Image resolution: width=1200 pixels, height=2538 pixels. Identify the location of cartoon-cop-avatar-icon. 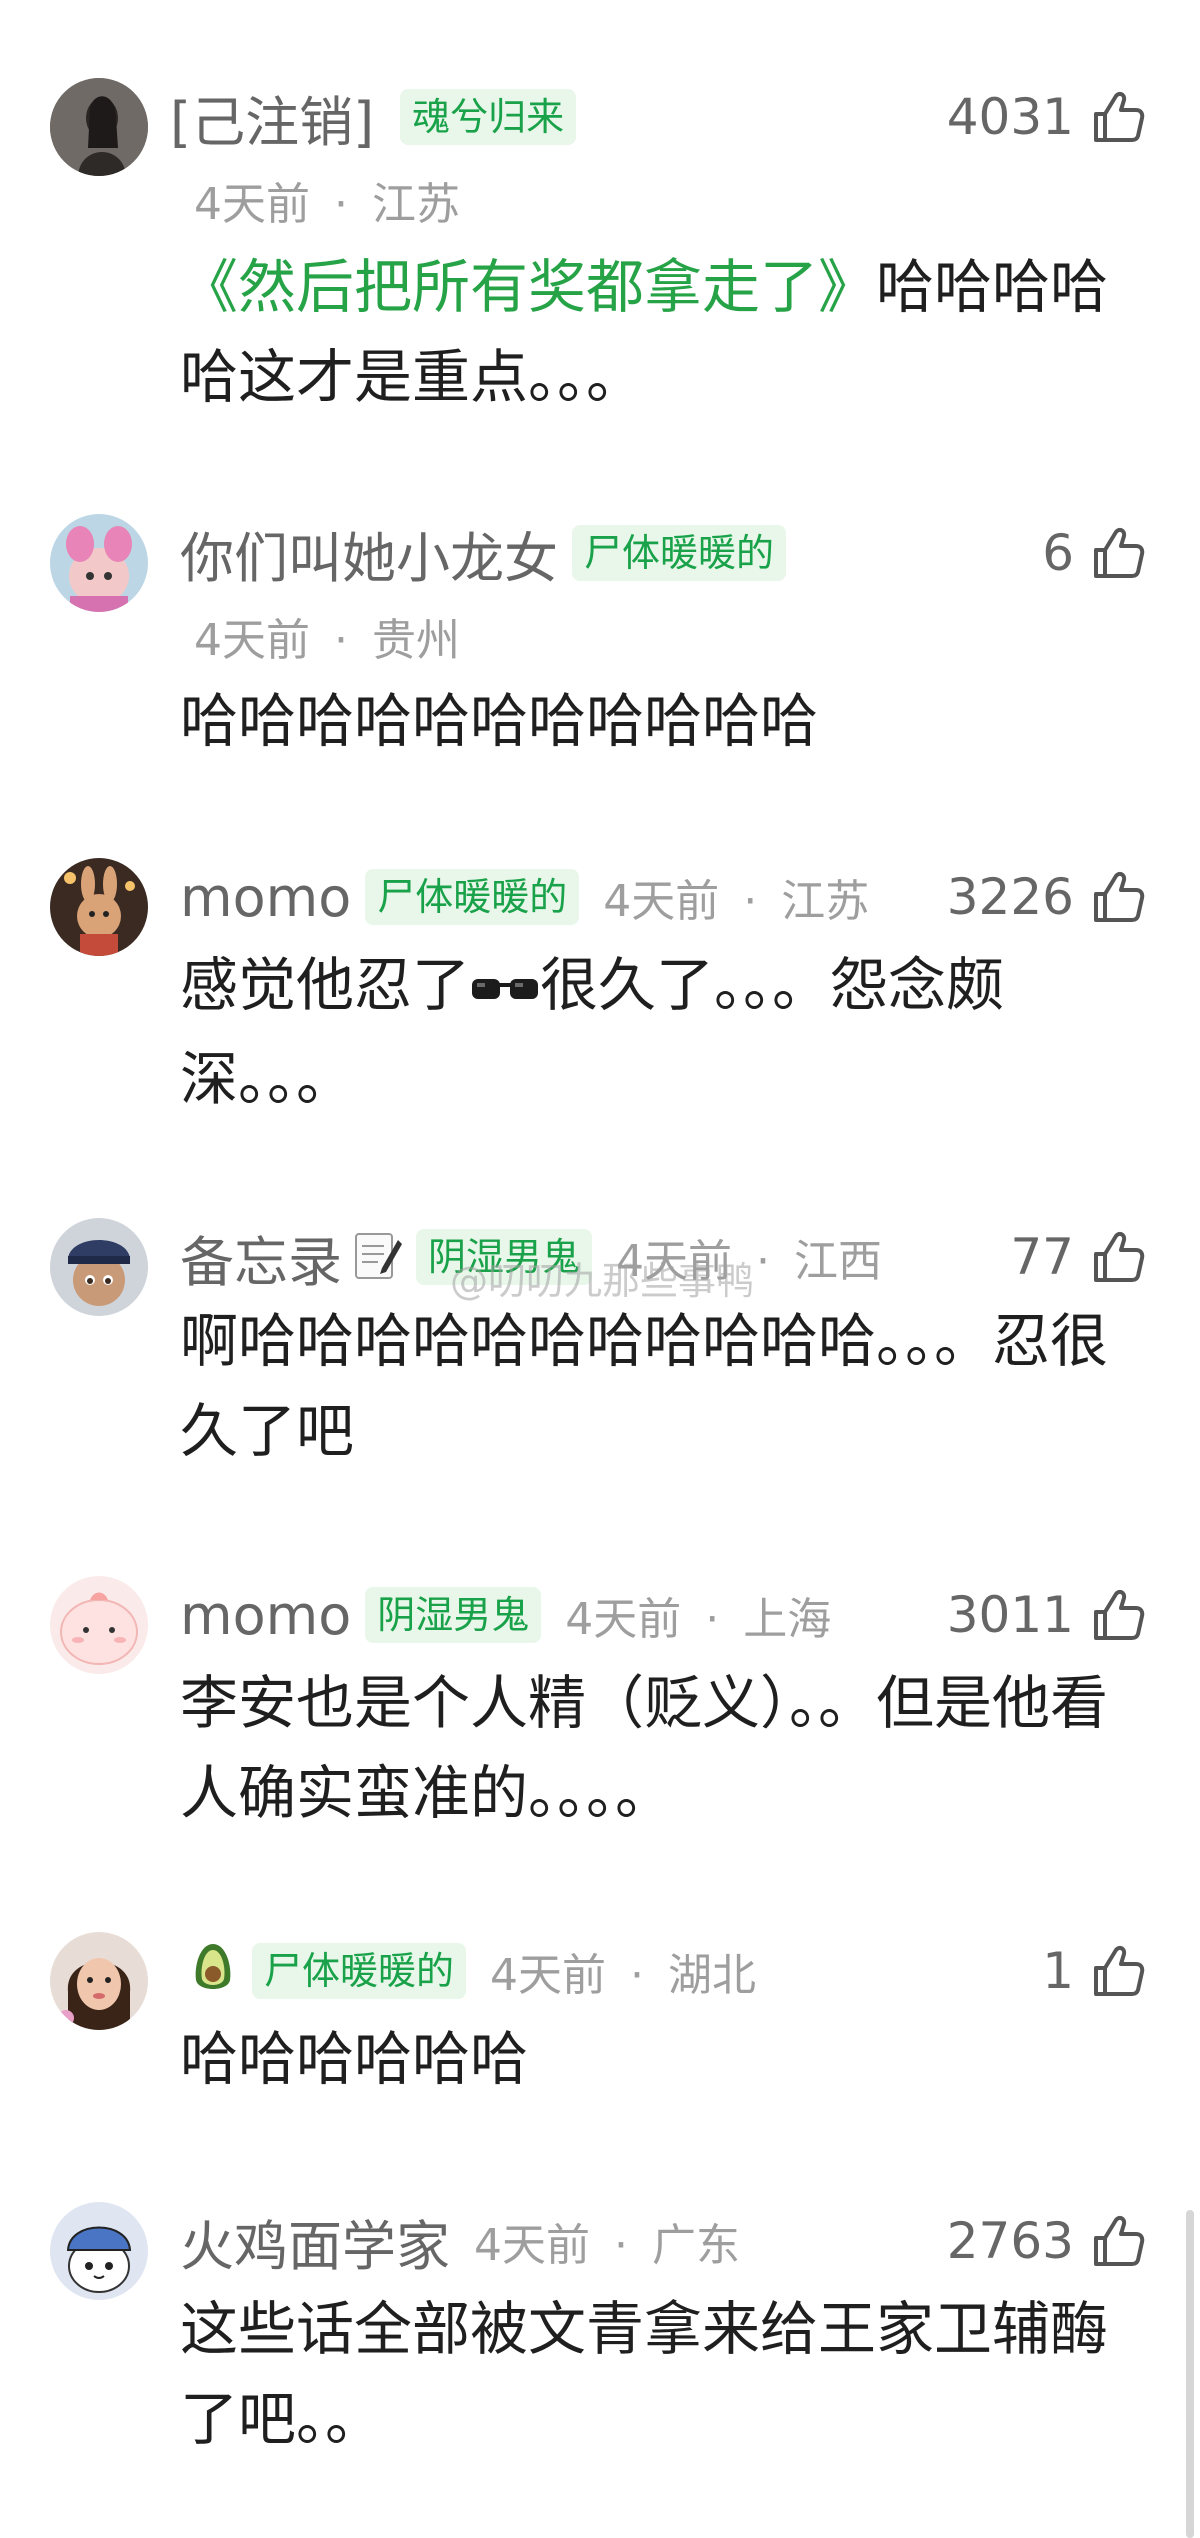
(99, 1267).